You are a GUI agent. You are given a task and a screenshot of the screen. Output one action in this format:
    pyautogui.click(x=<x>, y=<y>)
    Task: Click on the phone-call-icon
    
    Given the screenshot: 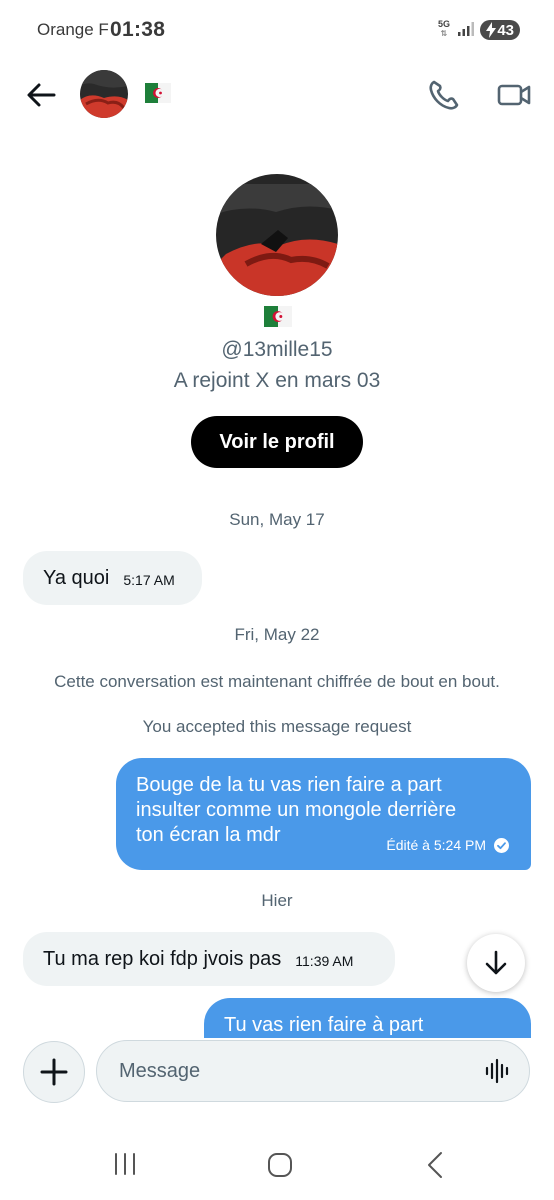 What is the action you would take?
    pyautogui.click(x=444, y=95)
    